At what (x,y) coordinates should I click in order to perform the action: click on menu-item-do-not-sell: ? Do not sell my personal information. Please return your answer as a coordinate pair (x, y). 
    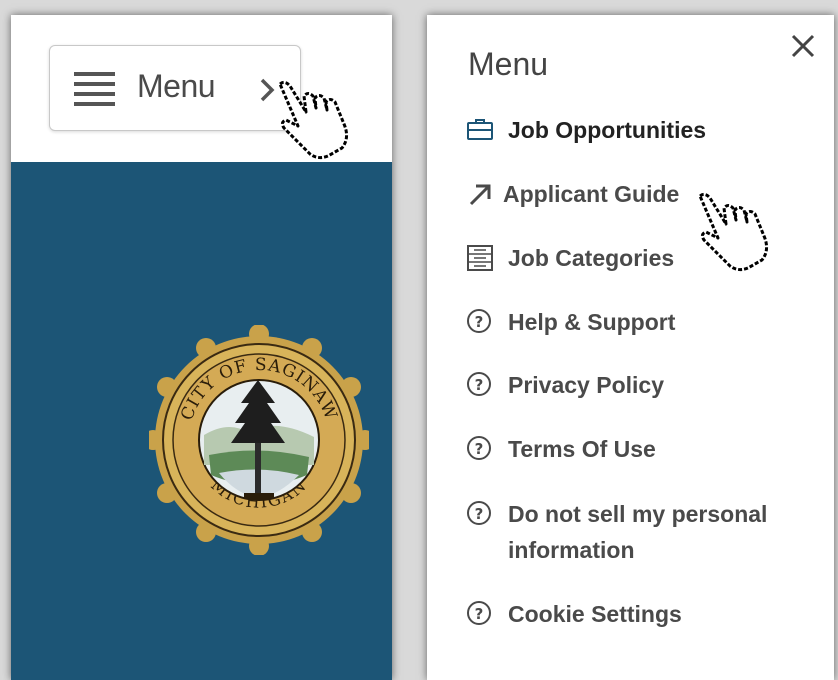
    Looking at the image, I should click on (621, 533).